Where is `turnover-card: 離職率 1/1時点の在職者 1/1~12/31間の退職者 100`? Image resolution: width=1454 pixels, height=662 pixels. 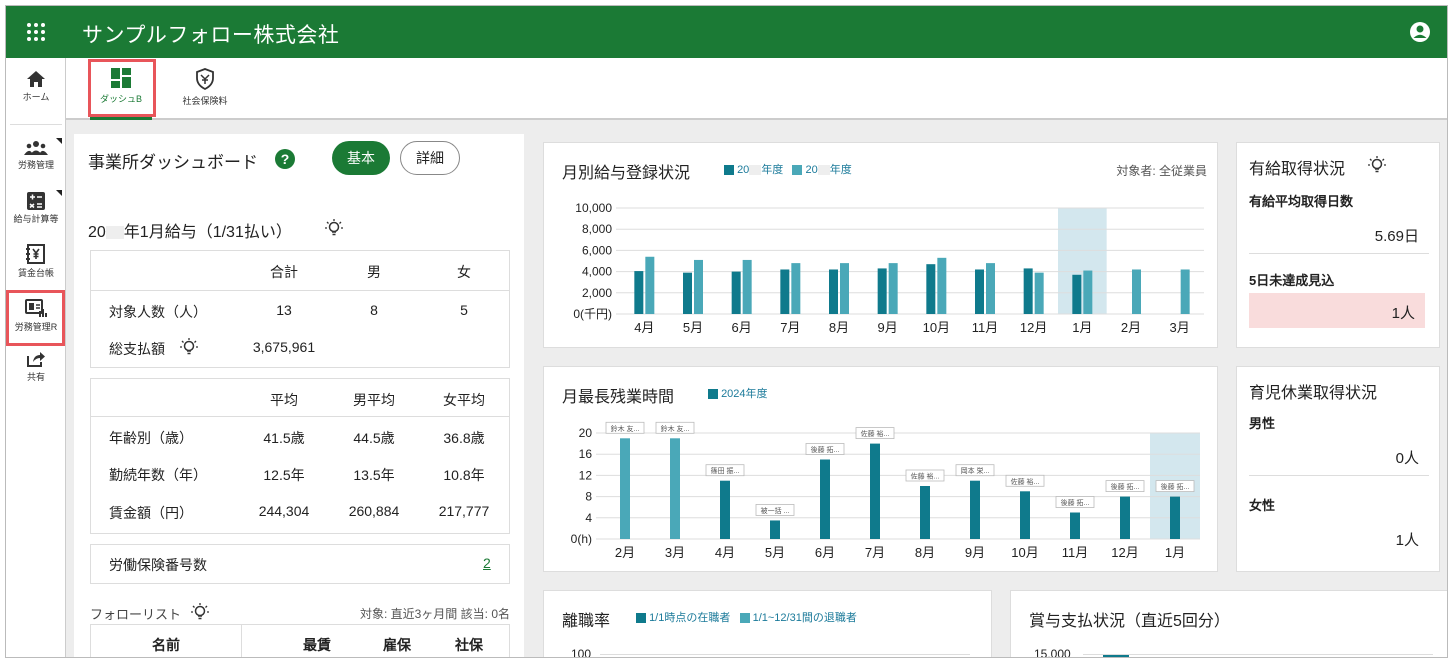
turnover-card: 離職率 1/1時点の在職者 1/1~12/31間の退職者 100 is located at coordinates (767, 623).